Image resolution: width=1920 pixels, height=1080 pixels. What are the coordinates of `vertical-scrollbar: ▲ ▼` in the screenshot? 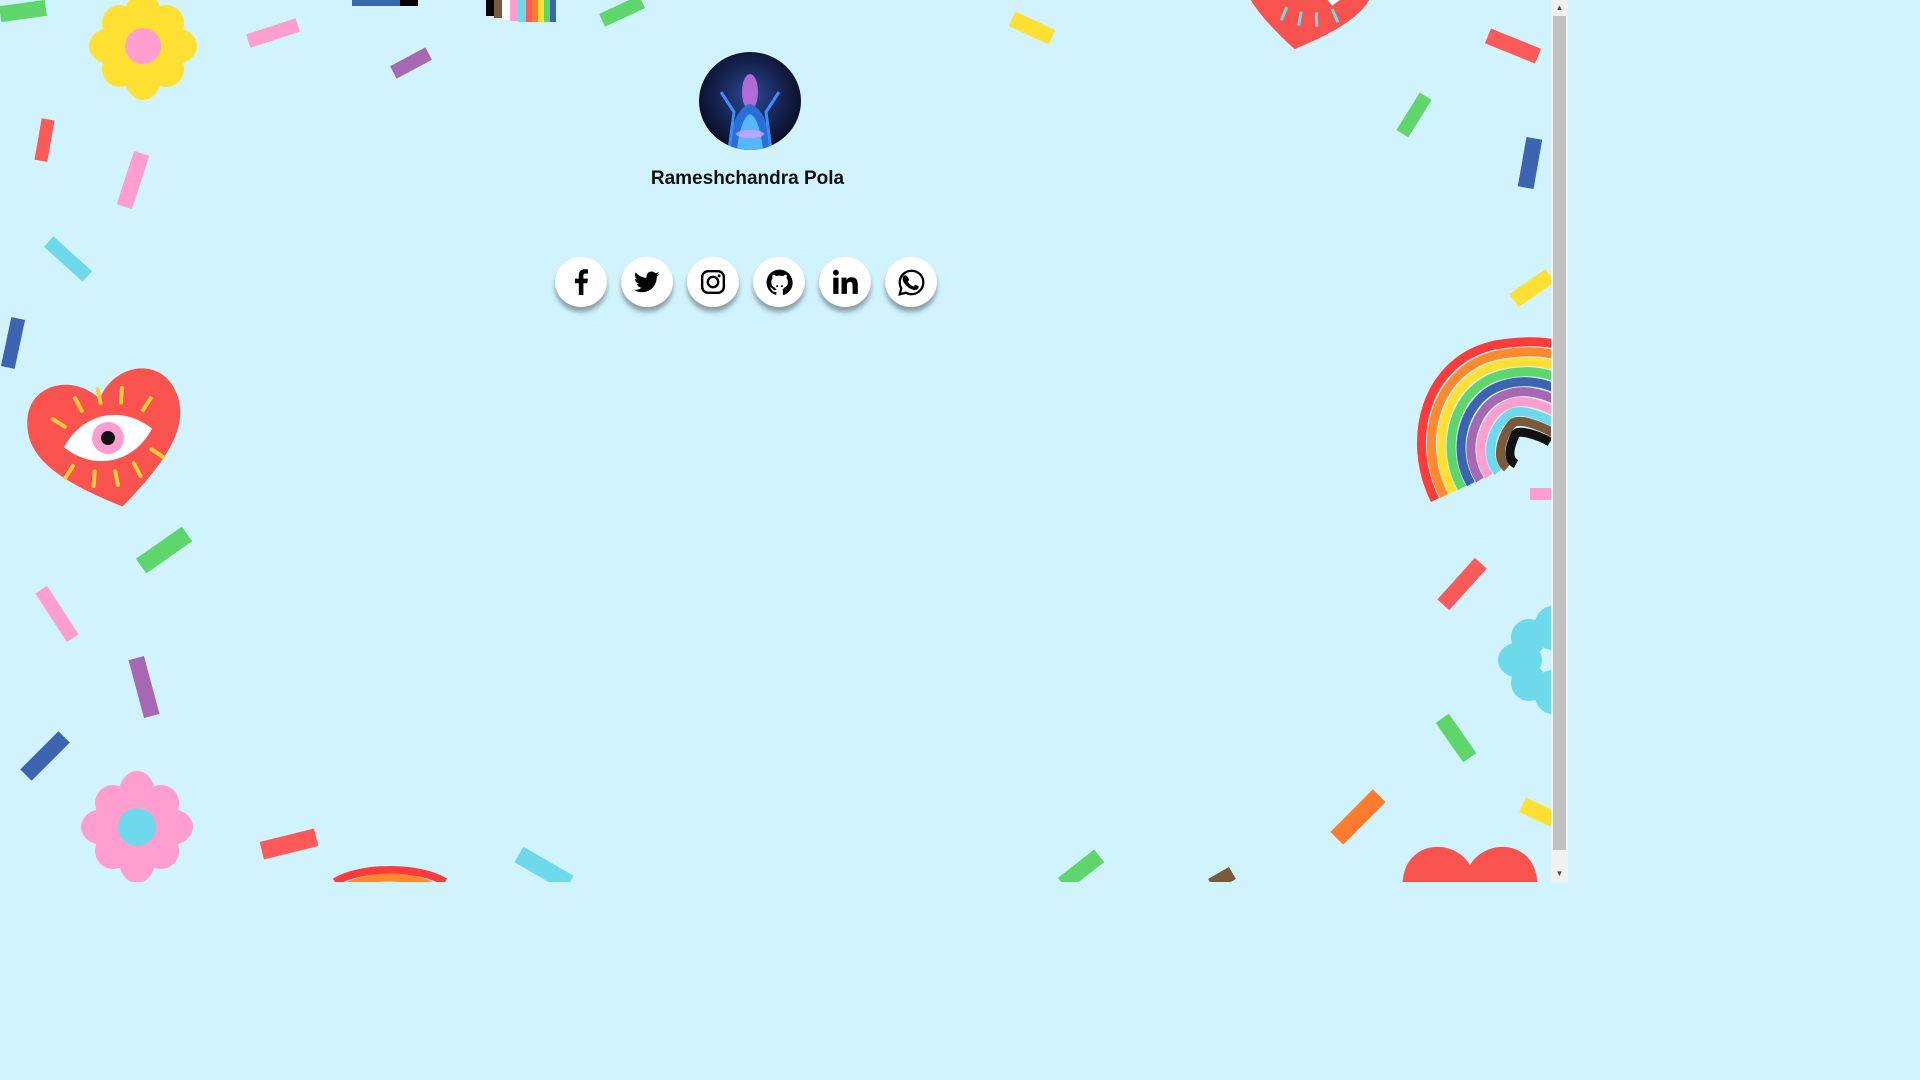 It's located at (1559, 441).